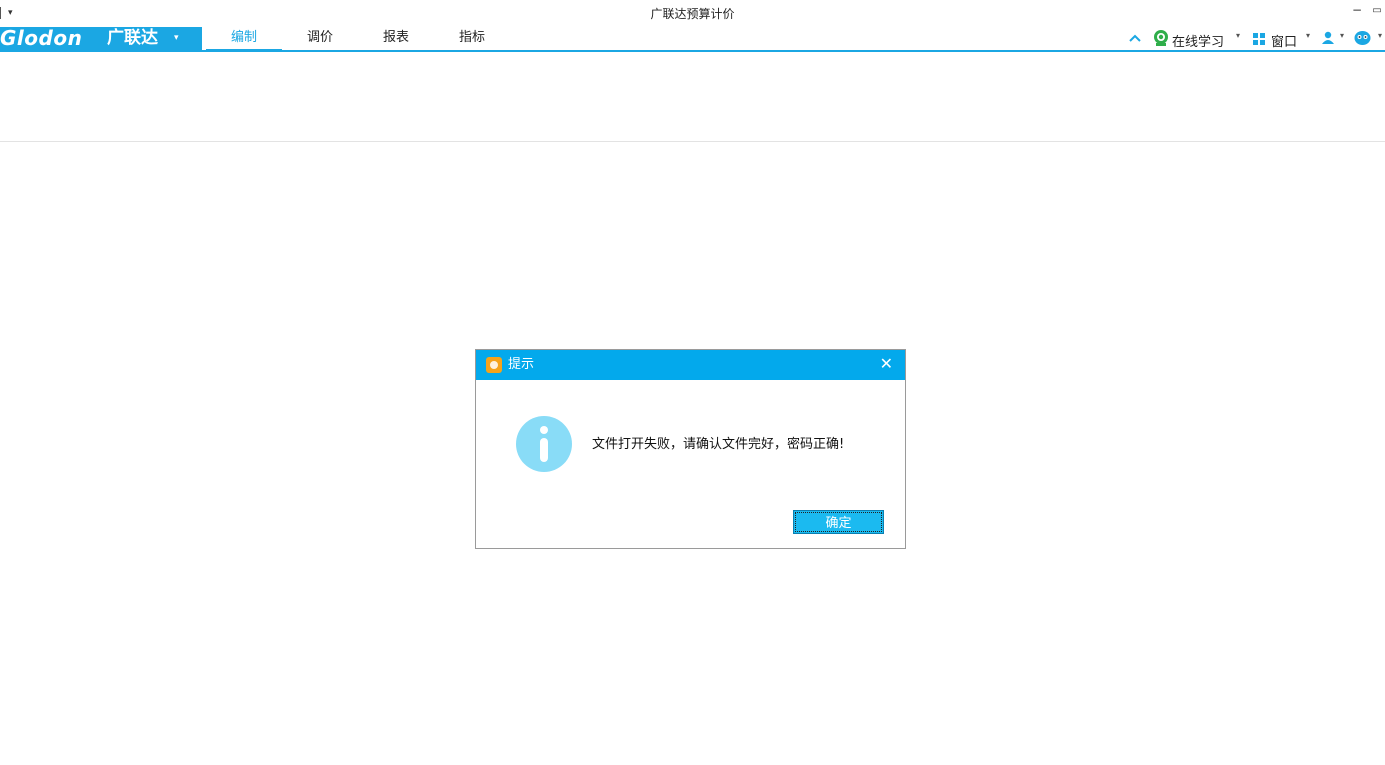 The image size is (1385, 765). I want to click on info-icon-dot, so click(544, 430).